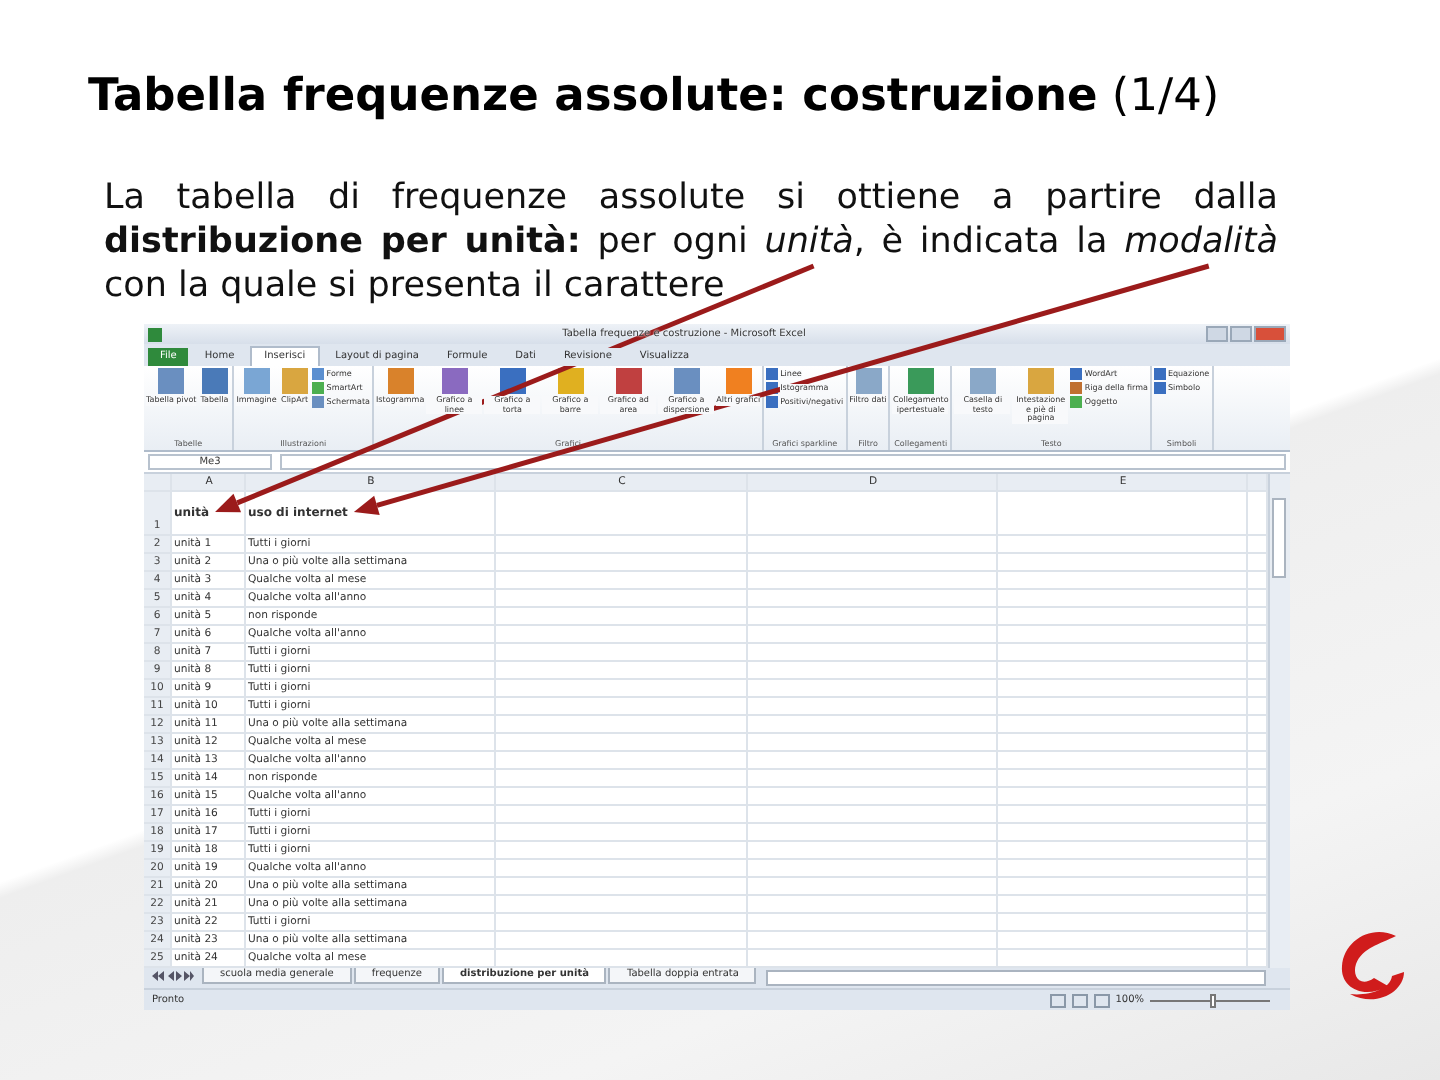 The image size is (1440, 1080). I want to click on slide-paragraph: La tabella di frequenze assolute si ottiene a partire dalla distribuzione per unità: per ogni unità, è indicata la modalità con la quale si presenta il carattere, so click(691, 242).